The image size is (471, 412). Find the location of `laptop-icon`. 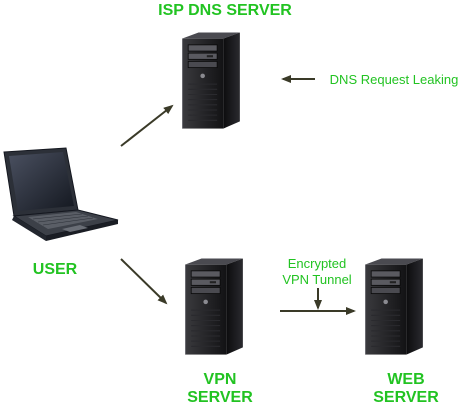

laptop-icon is located at coordinates (61, 194).